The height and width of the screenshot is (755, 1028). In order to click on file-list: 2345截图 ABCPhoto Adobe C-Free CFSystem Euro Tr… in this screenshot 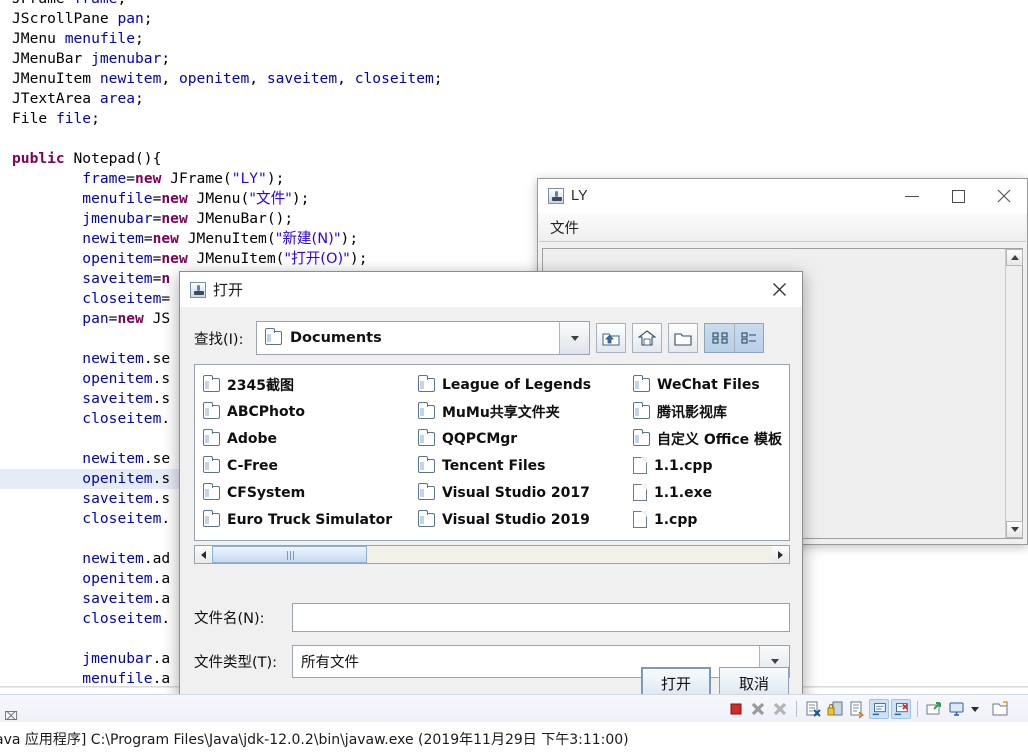, I will do `click(492, 452)`.